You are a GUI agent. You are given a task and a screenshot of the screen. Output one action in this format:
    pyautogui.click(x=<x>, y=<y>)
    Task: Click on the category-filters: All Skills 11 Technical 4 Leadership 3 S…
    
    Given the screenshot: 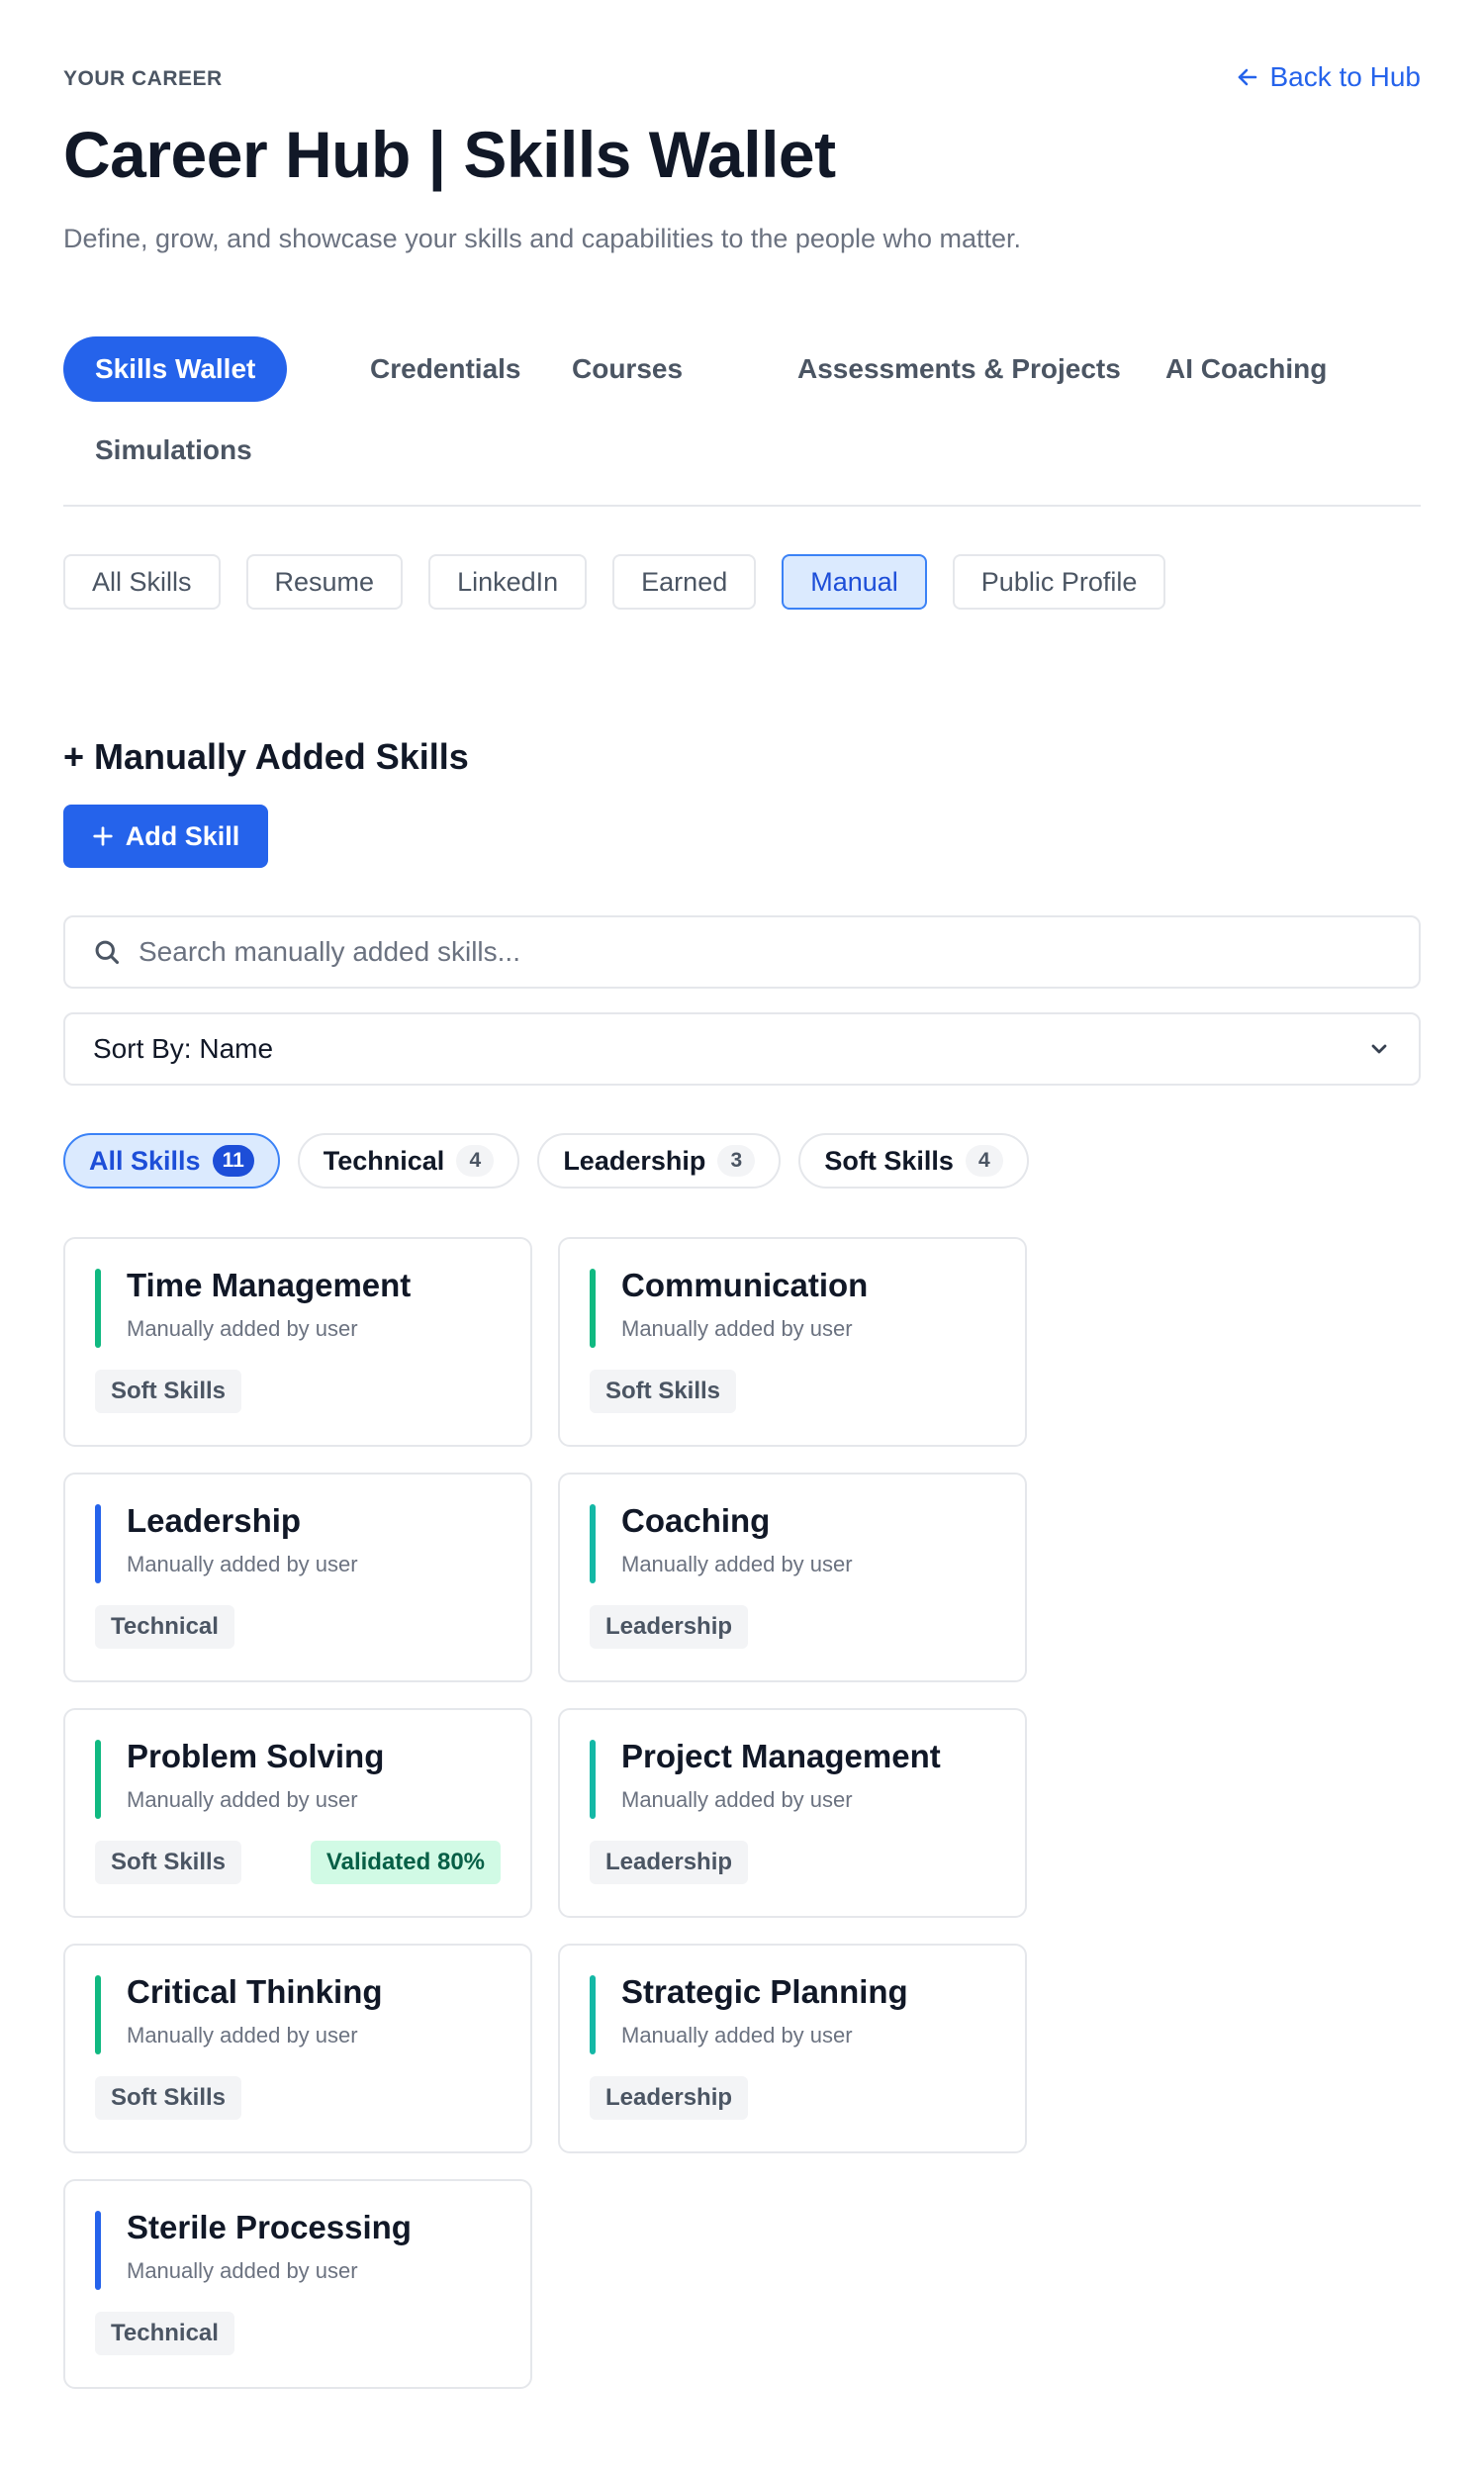 What is the action you would take?
    pyautogui.click(x=546, y=1161)
    